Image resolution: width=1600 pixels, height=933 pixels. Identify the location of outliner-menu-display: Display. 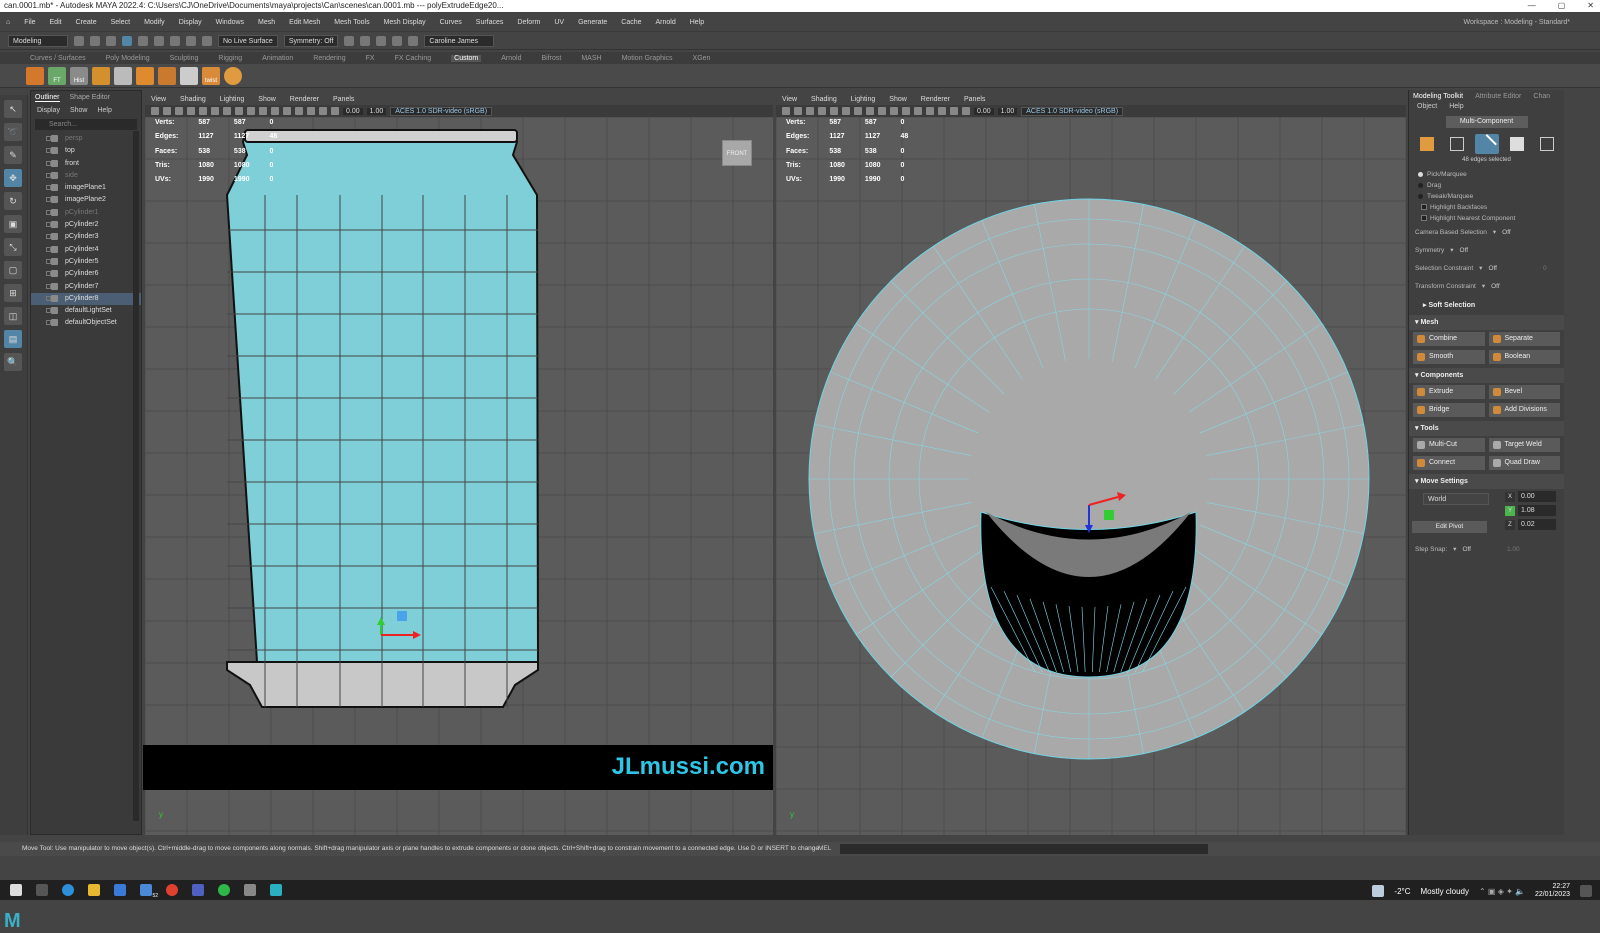
(48, 110).